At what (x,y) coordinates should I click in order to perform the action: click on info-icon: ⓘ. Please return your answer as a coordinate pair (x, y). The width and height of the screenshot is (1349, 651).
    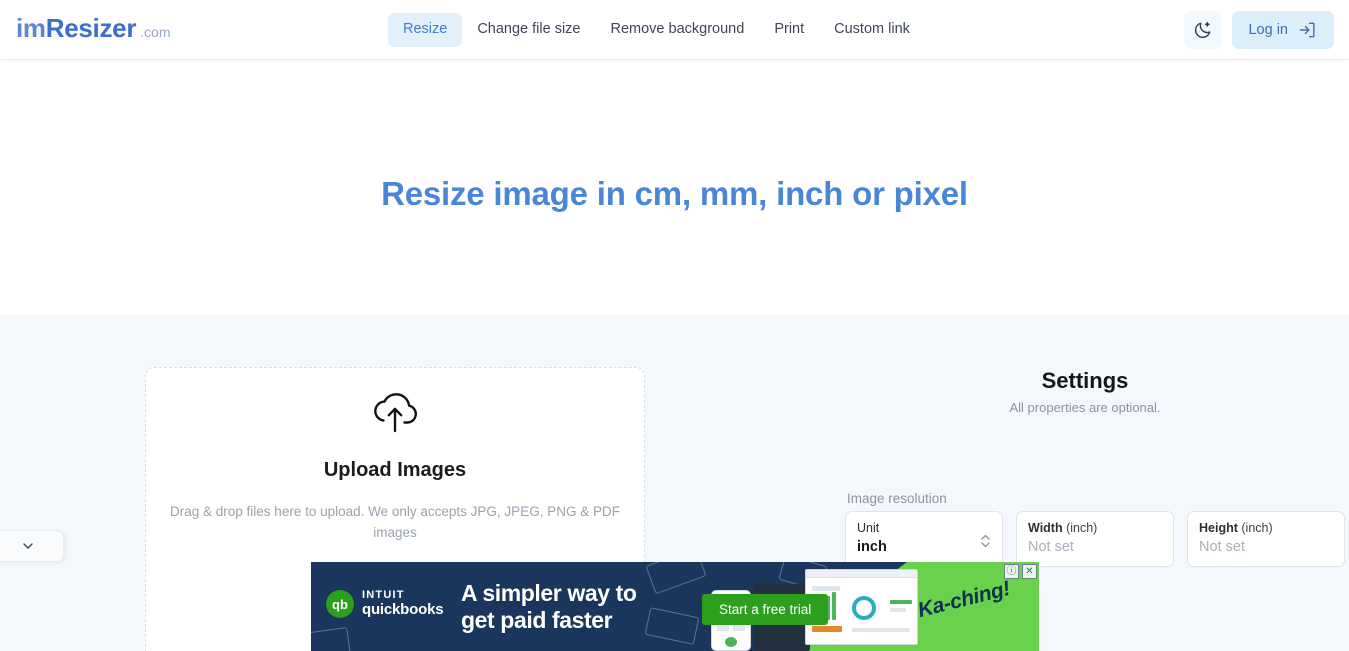
    Looking at the image, I should click on (1011, 571).